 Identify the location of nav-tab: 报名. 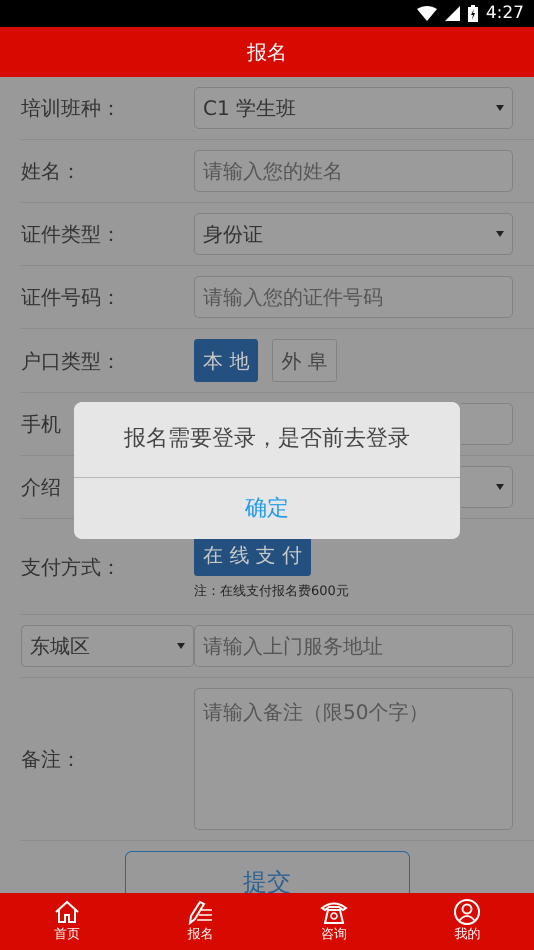
(200, 921).